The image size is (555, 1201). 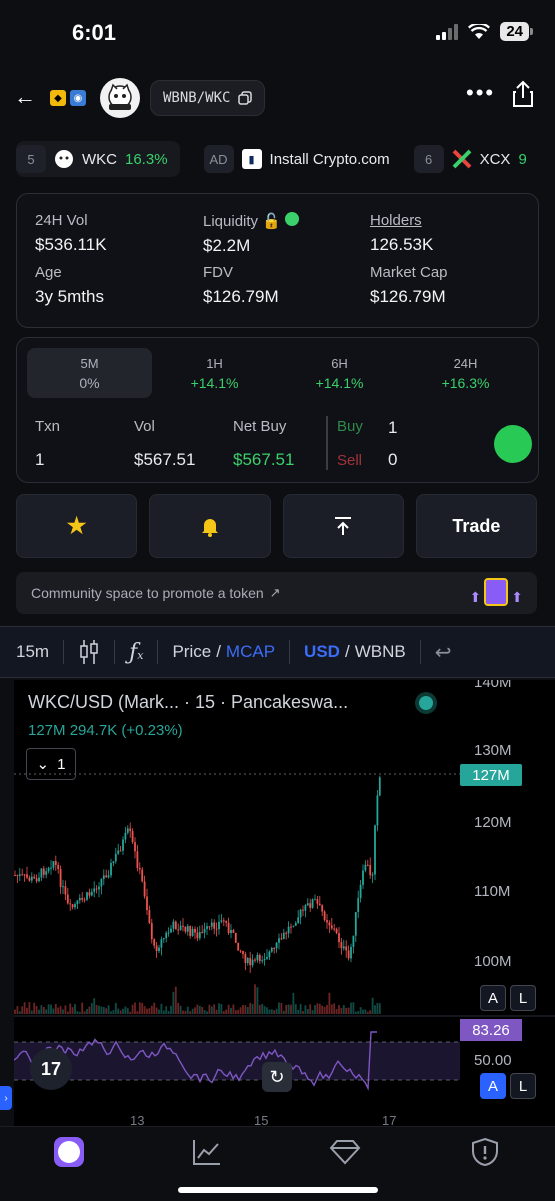 I want to click on trending-symbol: WKC, so click(x=99, y=159).